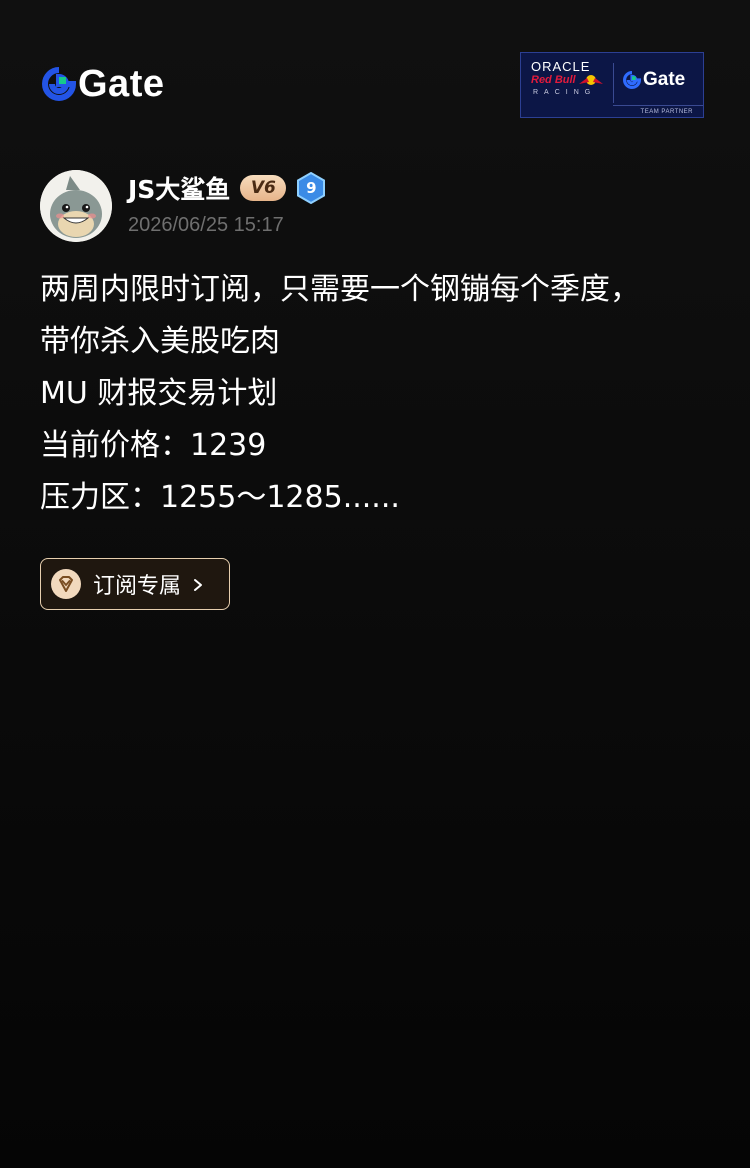 This screenshot has width=750, height=1168. I want to click on partner-gate-logo: Gate, so click(654, 80).